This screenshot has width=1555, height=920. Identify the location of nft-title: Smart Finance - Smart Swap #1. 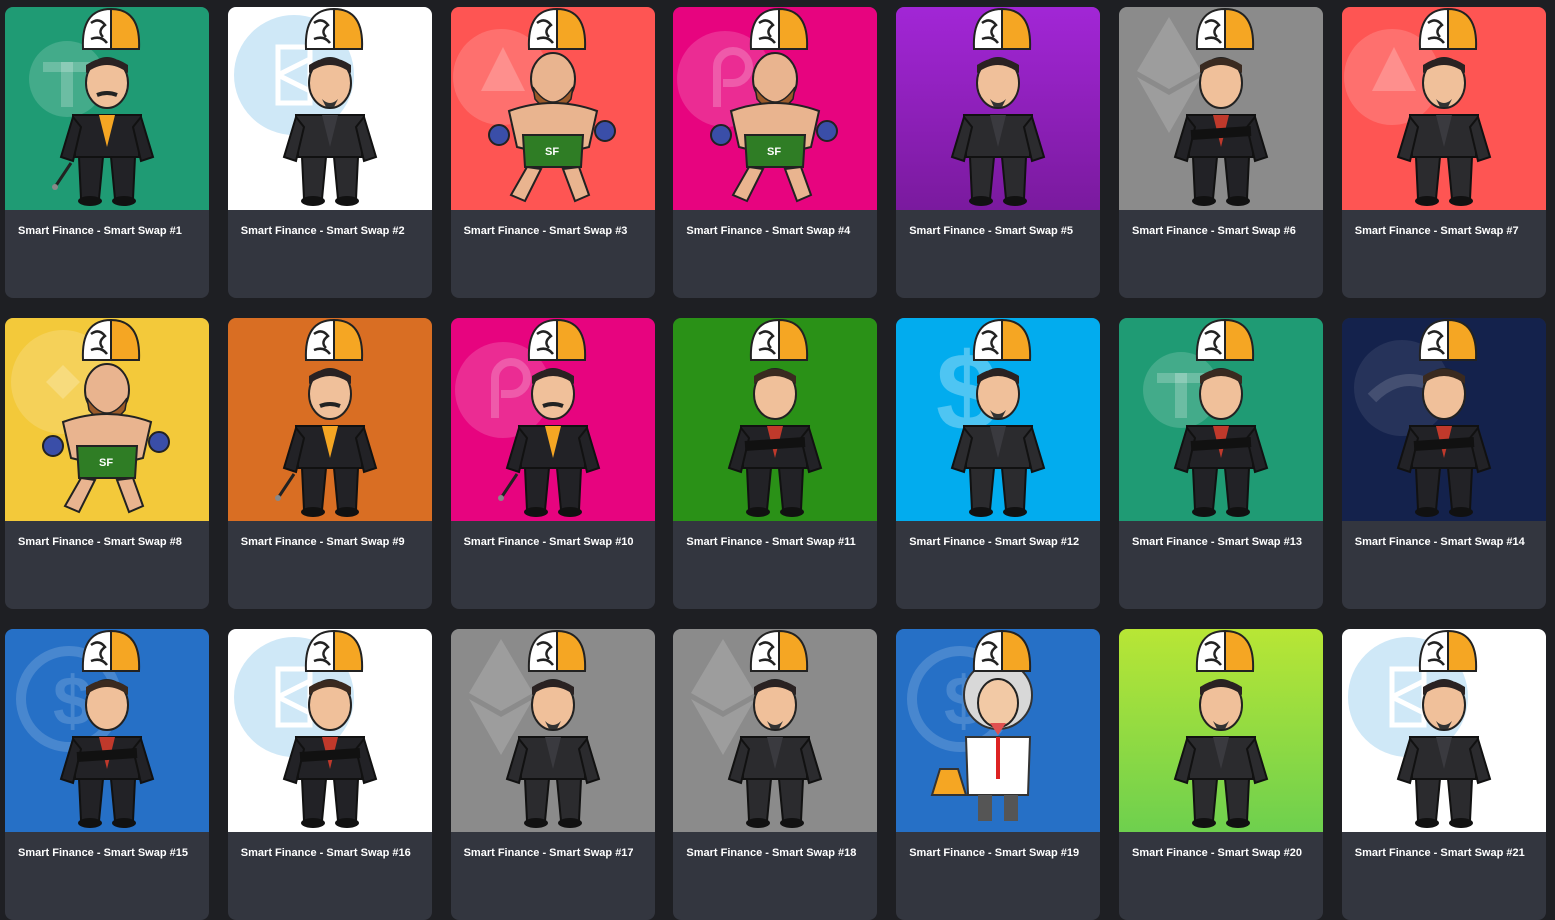
(100, 231).